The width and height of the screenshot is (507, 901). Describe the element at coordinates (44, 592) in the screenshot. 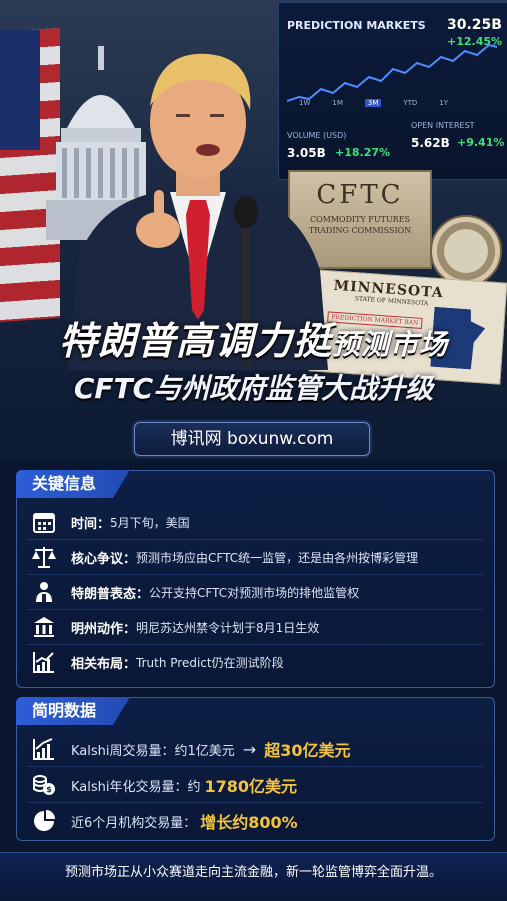

I see `speaker-icon` at that location.